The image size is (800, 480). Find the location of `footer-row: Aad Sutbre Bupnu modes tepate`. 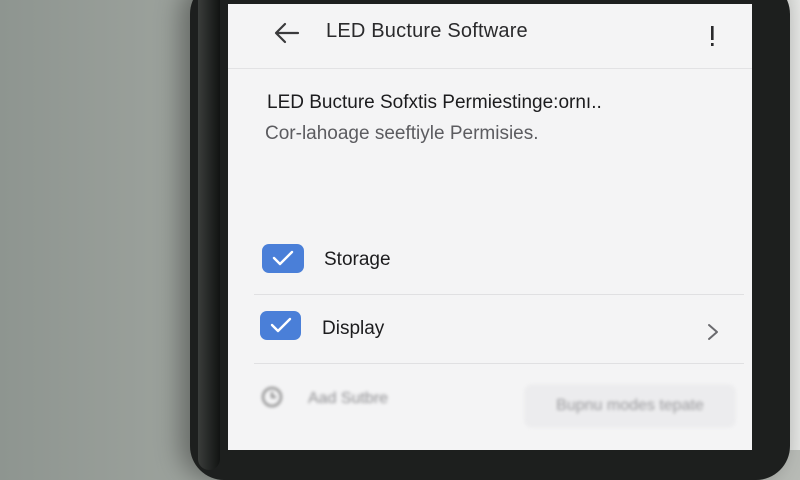

footer-row: Aad Sutbre Bupnu modes tepate is located at coordinates (499, 407).